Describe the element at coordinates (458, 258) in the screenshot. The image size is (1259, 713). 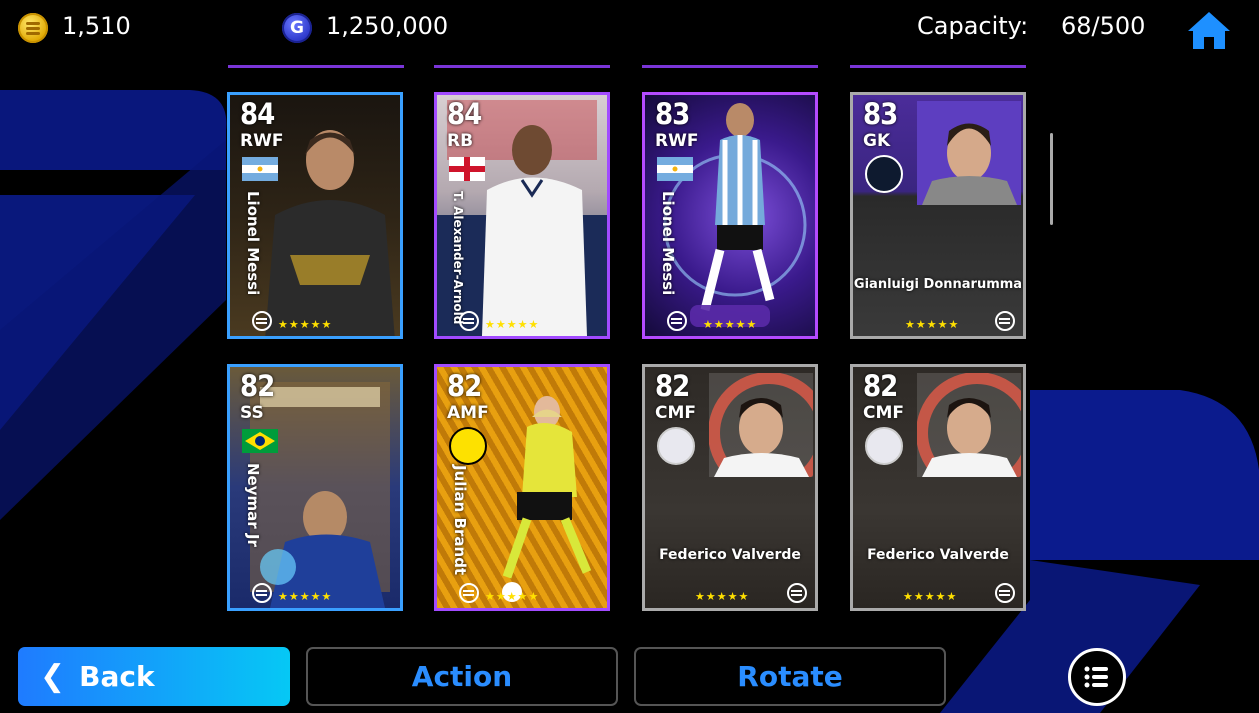
I see `player-name: T. Alexander-Arnold` at that location.